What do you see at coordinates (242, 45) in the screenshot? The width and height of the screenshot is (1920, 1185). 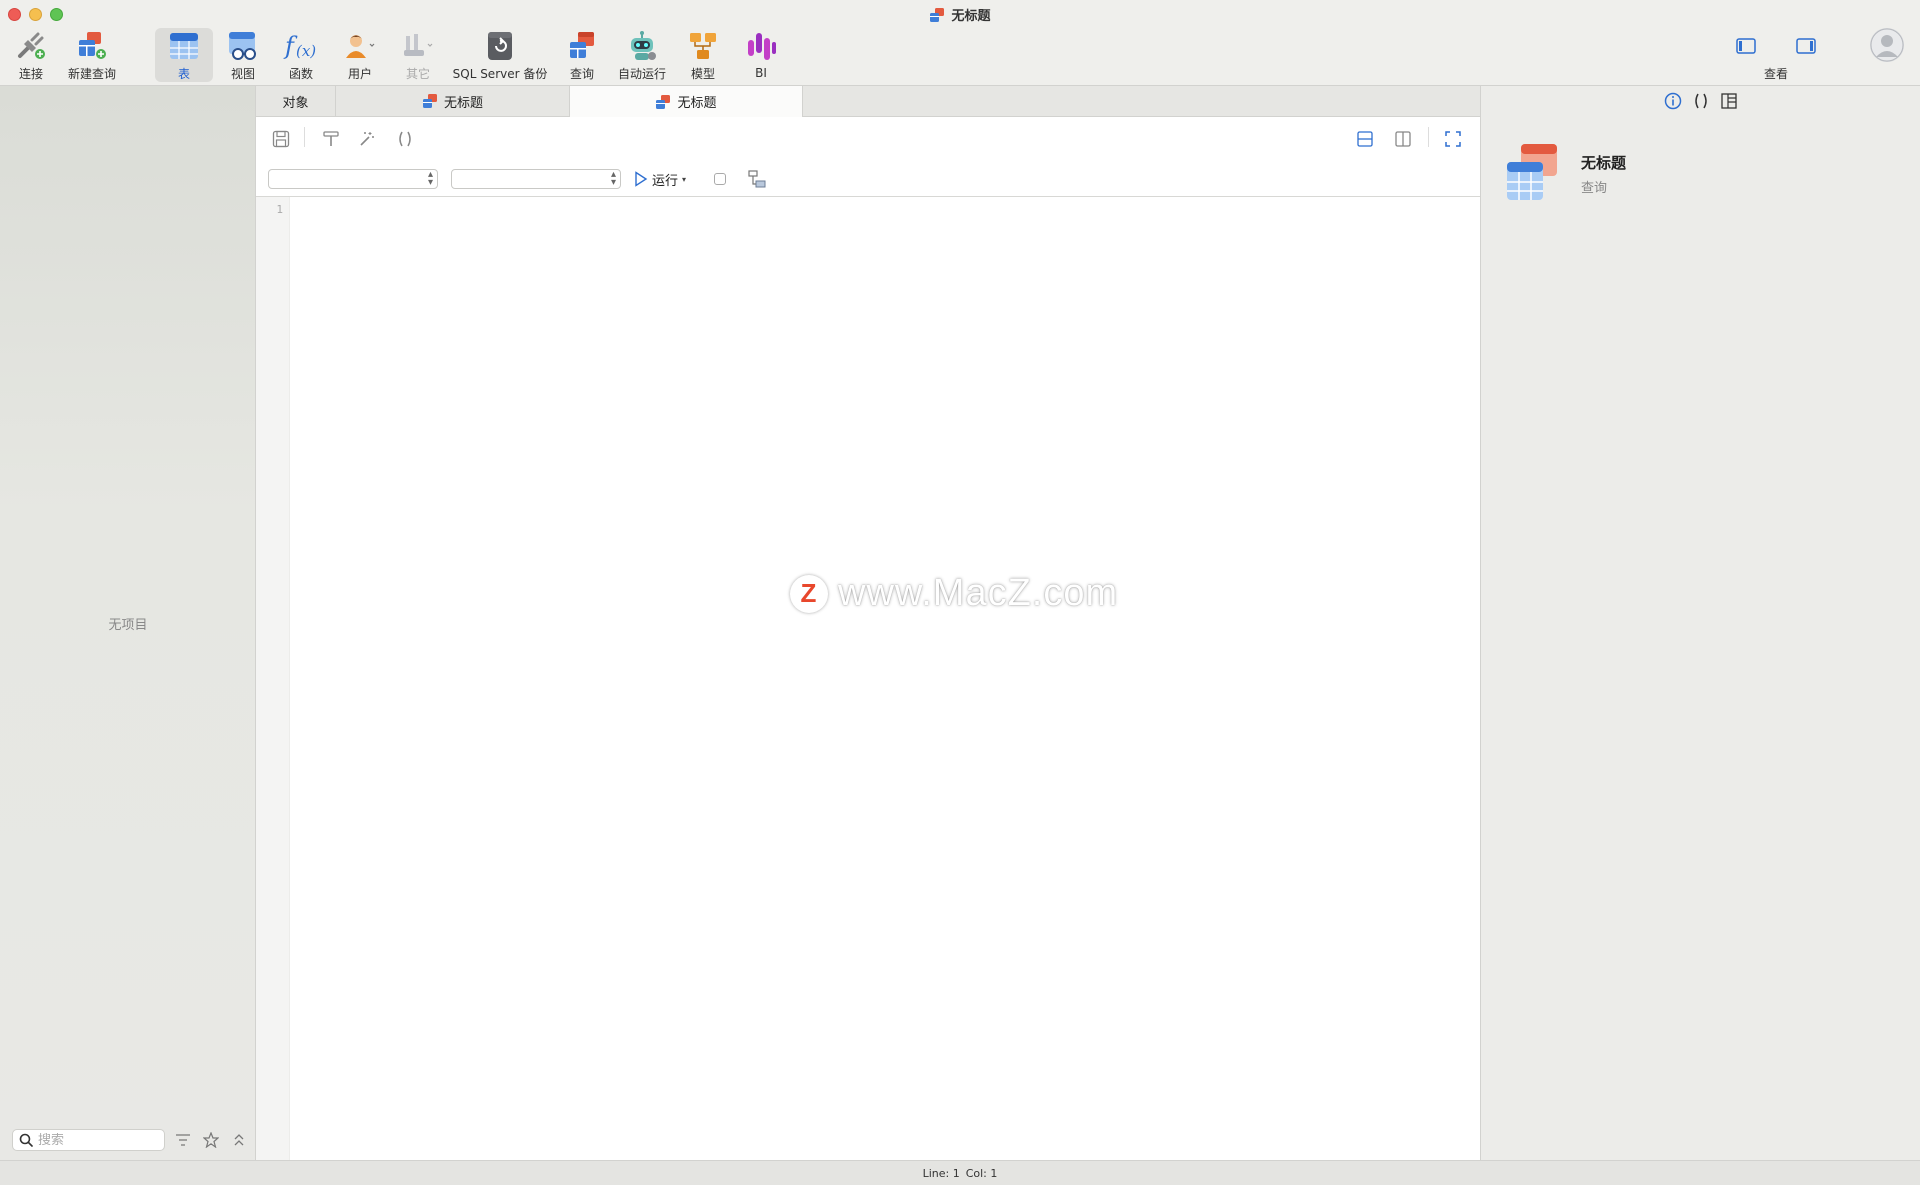 I see `view-icon` at bounding box center [242, 45].